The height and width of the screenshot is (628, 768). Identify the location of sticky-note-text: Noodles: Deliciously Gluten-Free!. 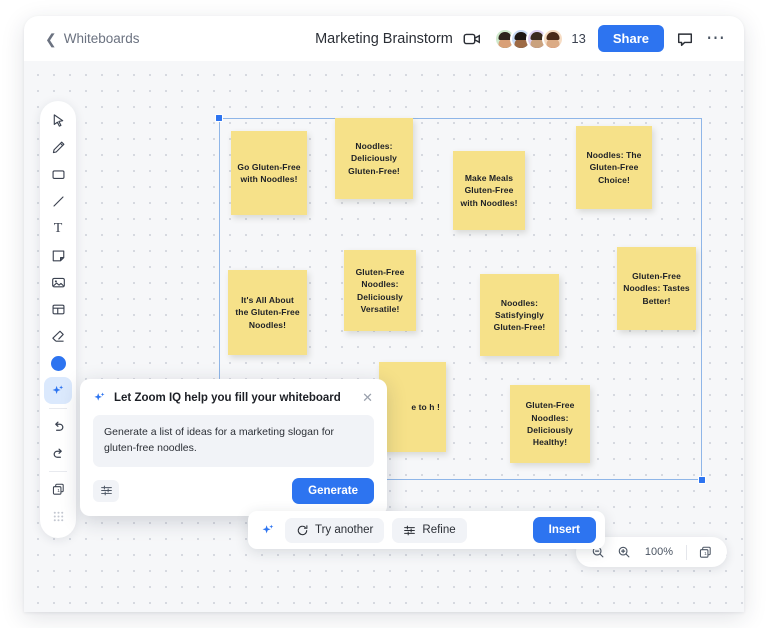
(374, 158).